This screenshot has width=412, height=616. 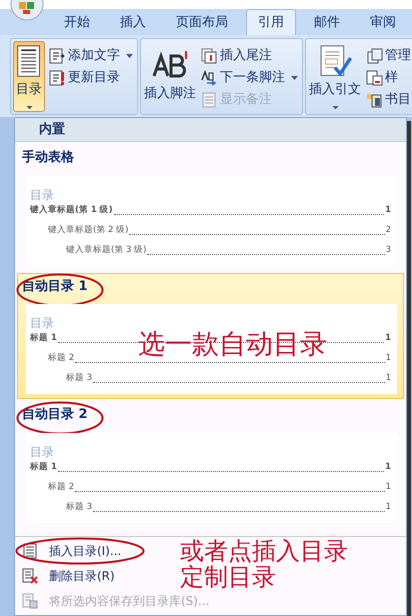 What do you see at coordinates (388, 56) in the screenshot?
I see `ribbon-button: 管理` at bounding box center [388, 56].